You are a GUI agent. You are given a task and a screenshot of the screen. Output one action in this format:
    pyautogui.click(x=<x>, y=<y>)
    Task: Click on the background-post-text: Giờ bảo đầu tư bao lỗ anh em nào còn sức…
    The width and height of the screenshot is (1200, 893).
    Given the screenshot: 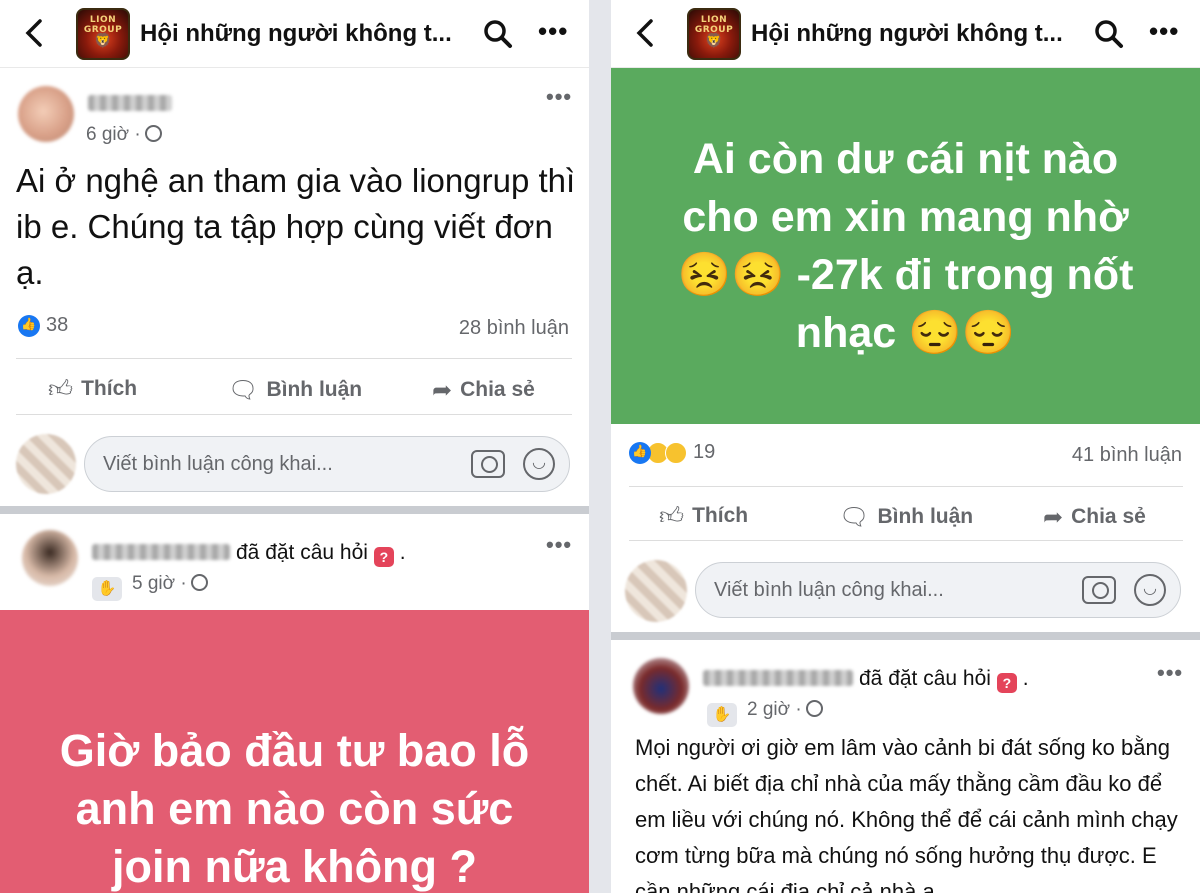 What is the action you would take?
    pyautogui.click(x=294, y=808)
    